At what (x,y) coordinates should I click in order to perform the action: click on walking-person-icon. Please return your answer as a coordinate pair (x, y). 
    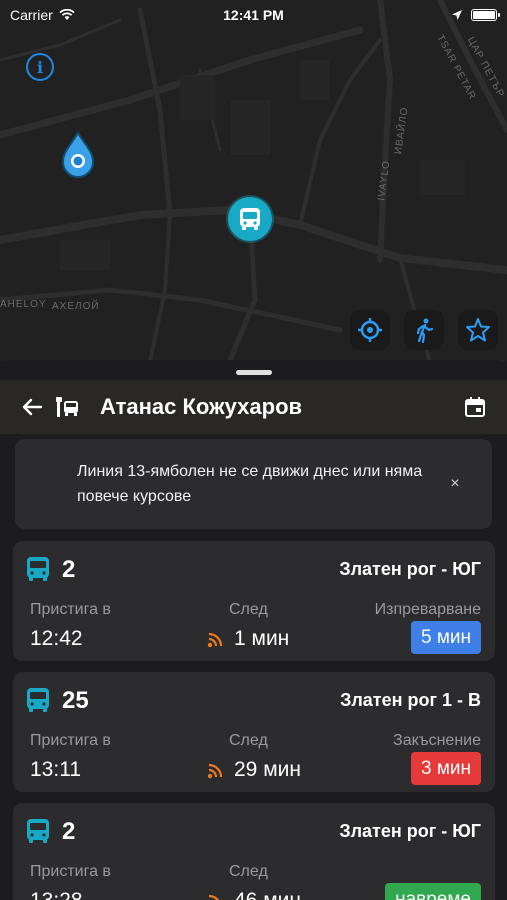
    Looking at the image, I should click on (425, 330).